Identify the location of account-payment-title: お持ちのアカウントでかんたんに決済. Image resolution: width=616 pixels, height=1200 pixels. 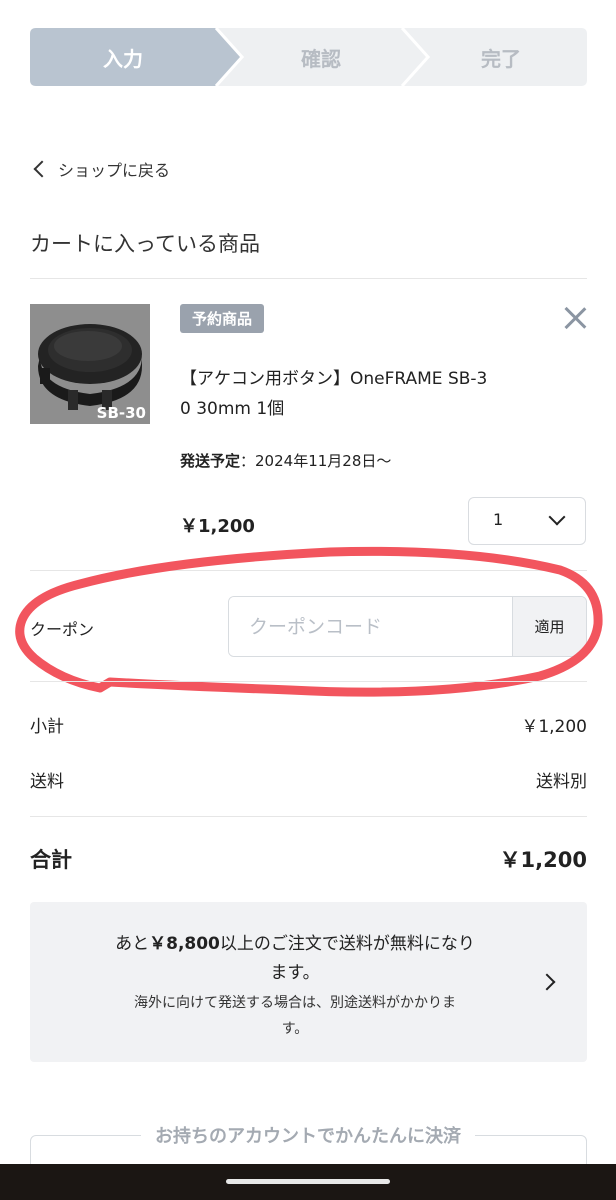
(308, 1135).